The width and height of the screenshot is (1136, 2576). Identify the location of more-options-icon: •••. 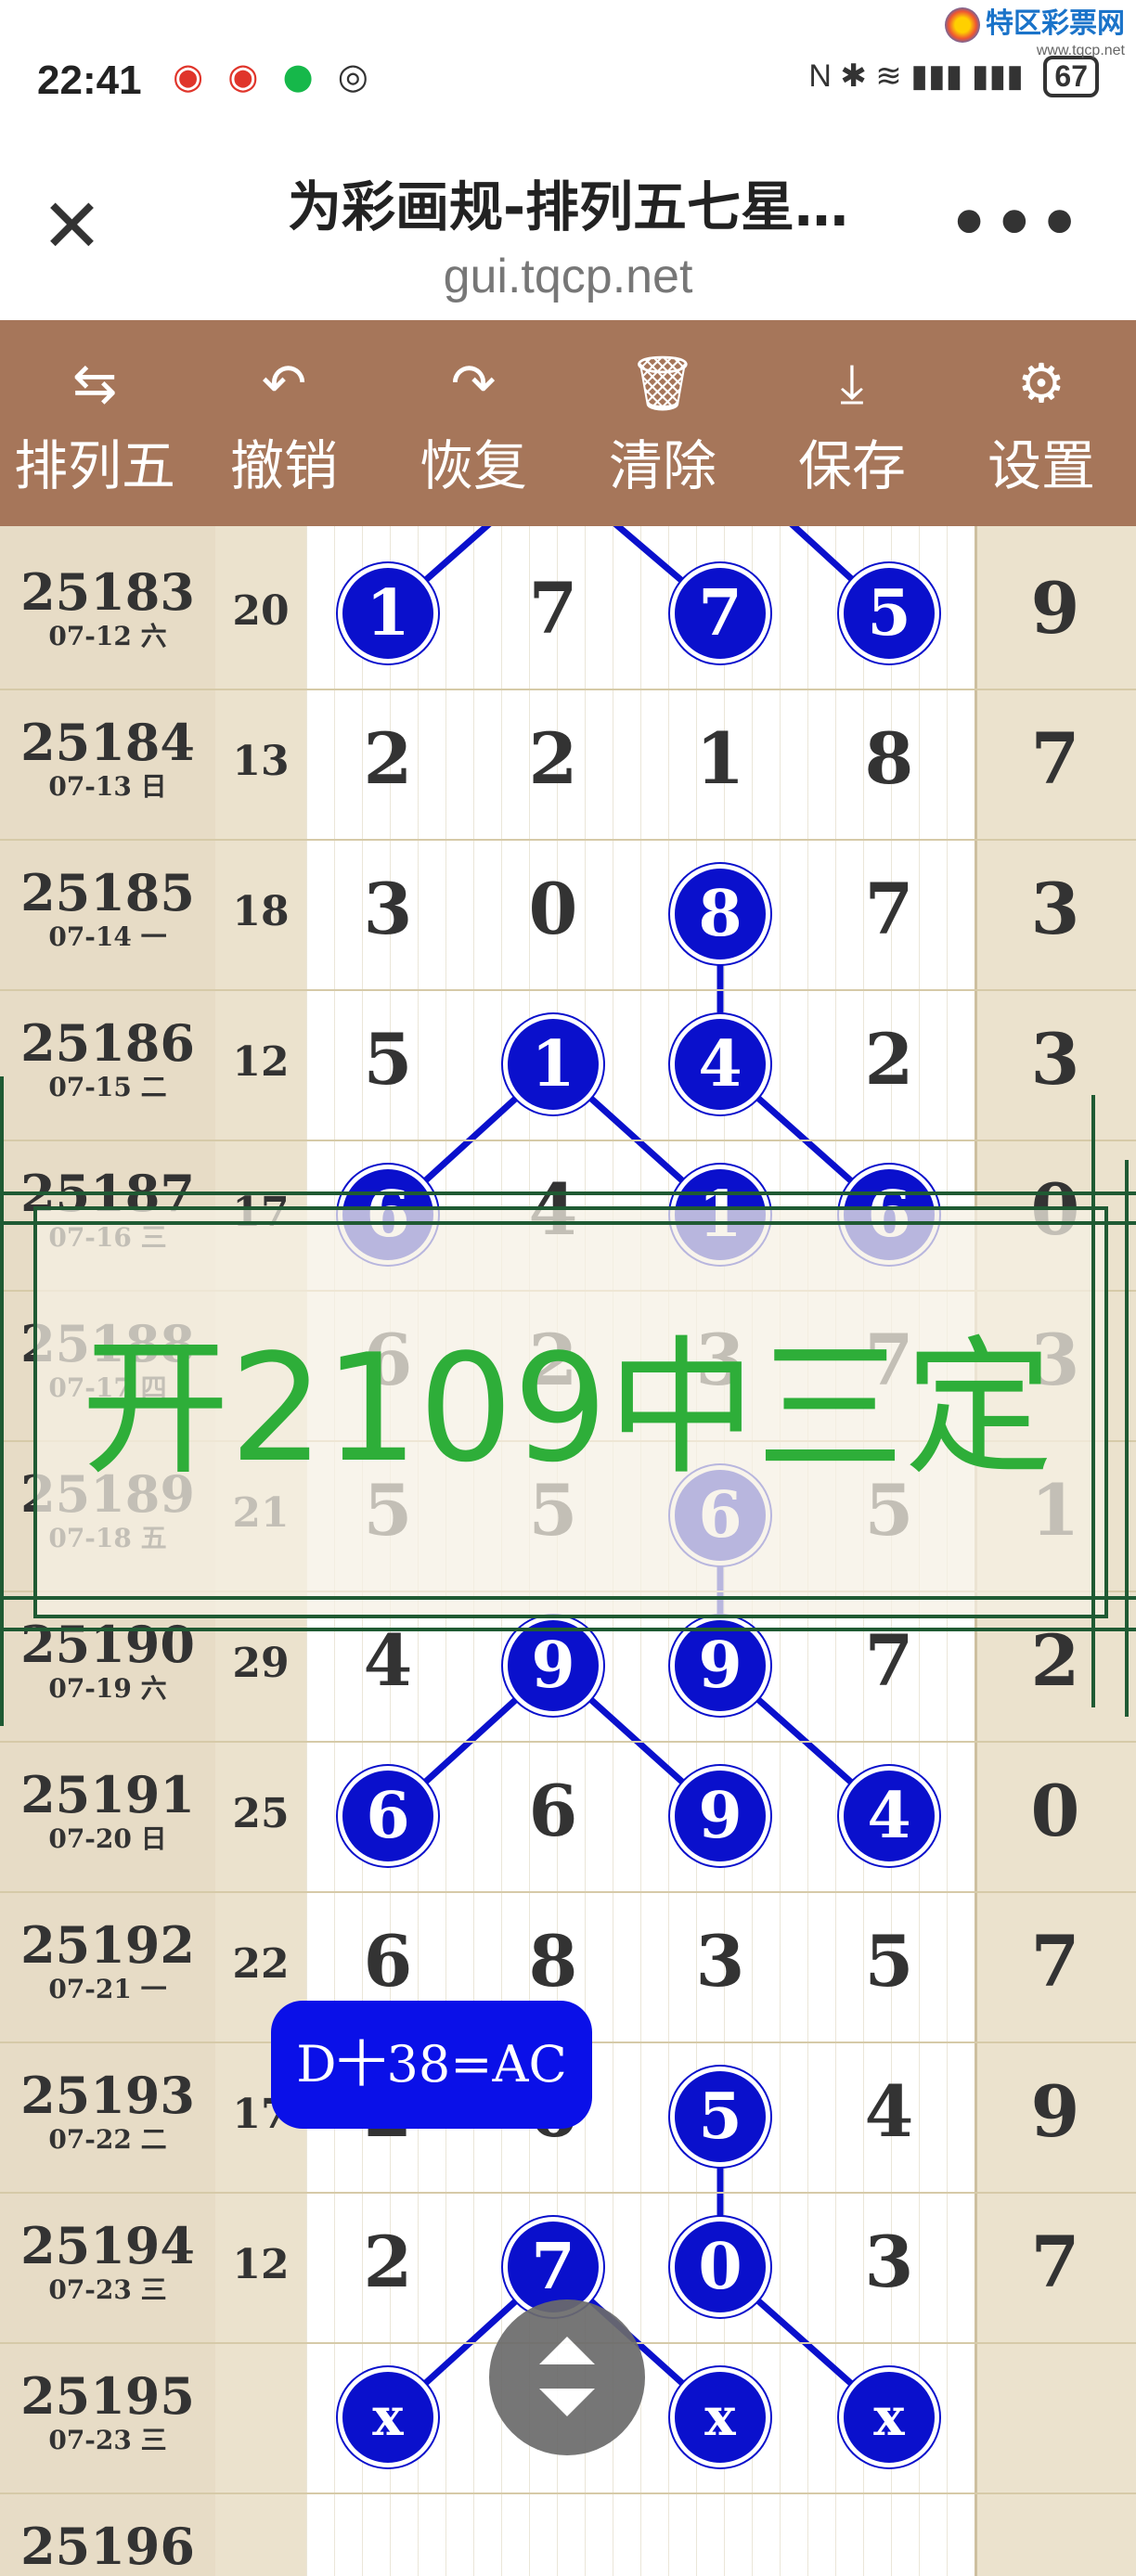
(1016, 224).